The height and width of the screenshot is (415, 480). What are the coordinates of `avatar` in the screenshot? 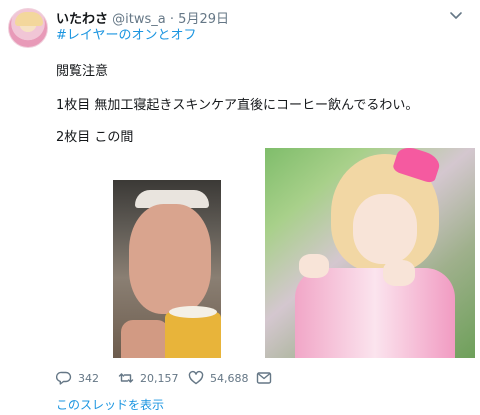 It's located at (28, 28).